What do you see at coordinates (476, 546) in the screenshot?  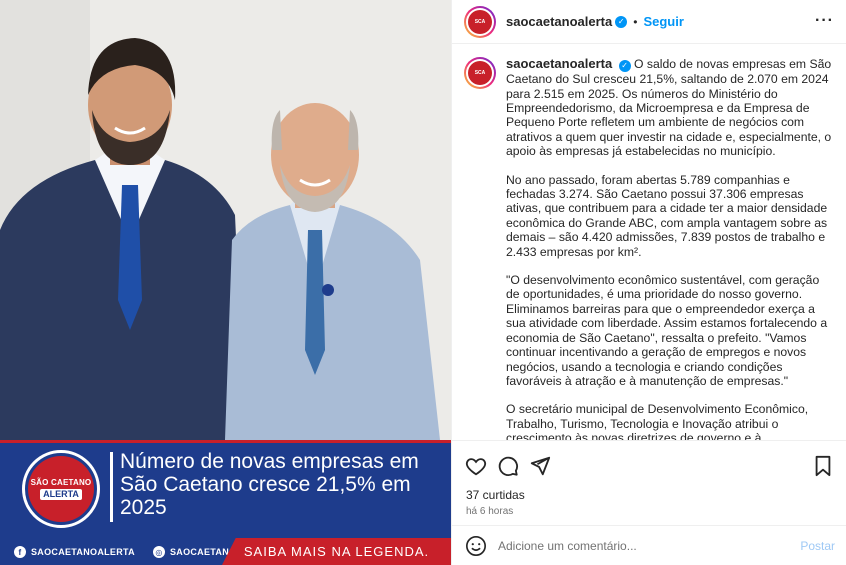 I see `emoji-icon` at bounding box center [476, 546].